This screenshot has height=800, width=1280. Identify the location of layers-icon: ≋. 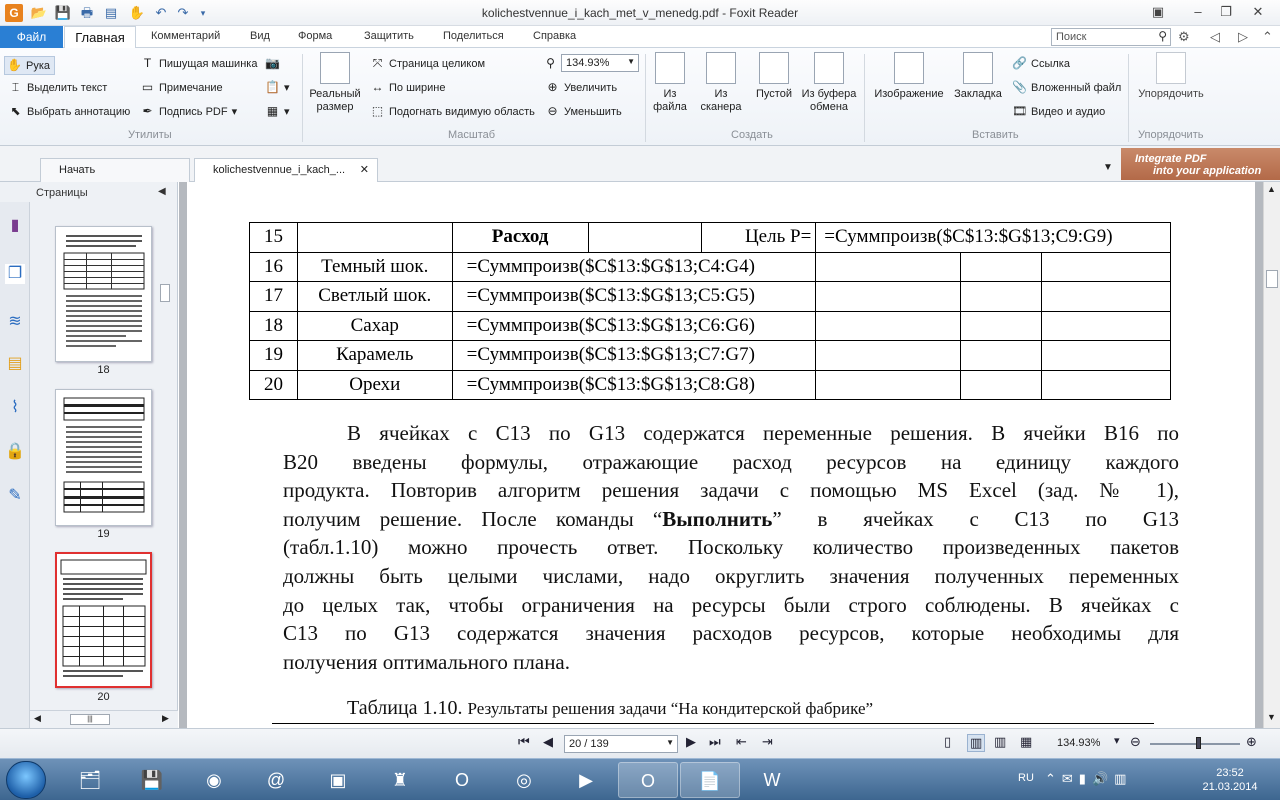
(15, 322).